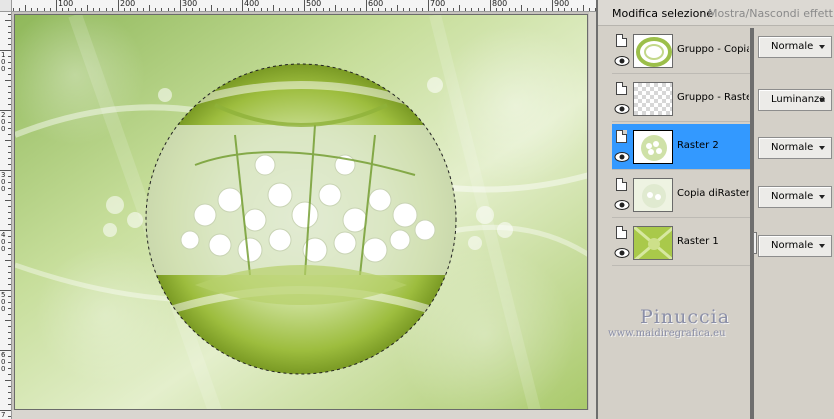 This screenshot has width=834, height=419. I want to click on canvas-scrollbar-horizontal, so click(304, 414).